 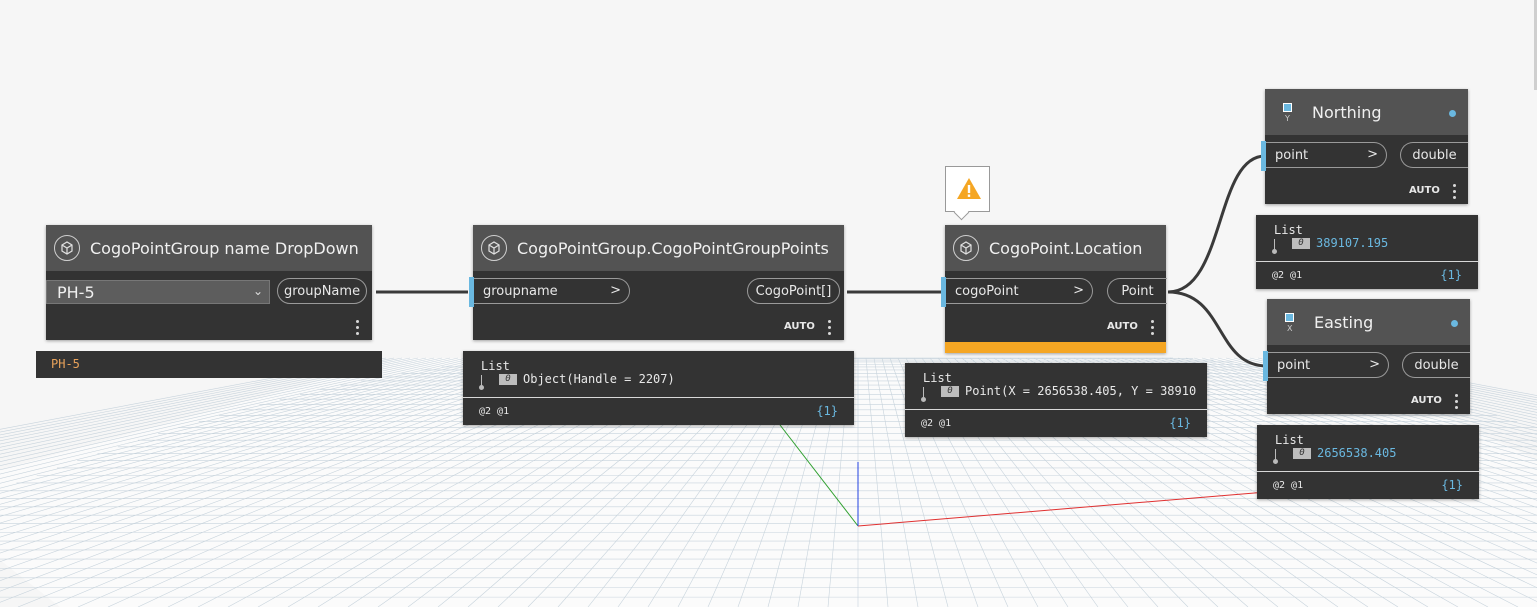 I want to click on grouppoints-preview: List 0 Object(Handle = 2207) @2 @1 {1}, so click(x=658, y=388).